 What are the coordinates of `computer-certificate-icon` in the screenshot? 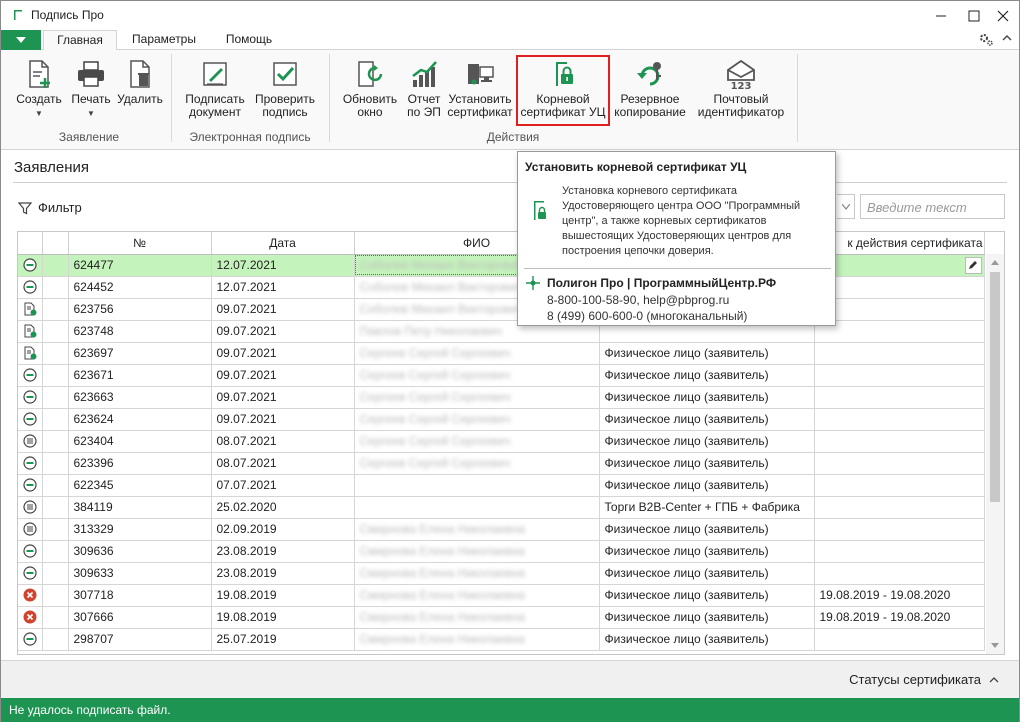 It's located at (481, 74).